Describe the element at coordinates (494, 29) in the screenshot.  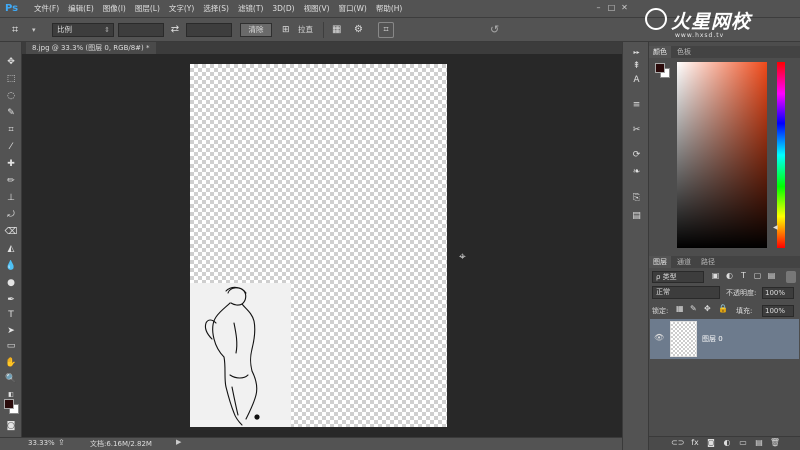
I see `reset-icon: ↺` at that location.